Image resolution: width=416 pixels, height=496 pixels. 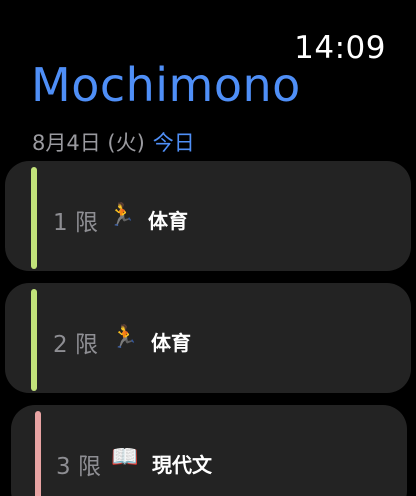 I want to click on today-label: 今日, so click(x=173, y=143).